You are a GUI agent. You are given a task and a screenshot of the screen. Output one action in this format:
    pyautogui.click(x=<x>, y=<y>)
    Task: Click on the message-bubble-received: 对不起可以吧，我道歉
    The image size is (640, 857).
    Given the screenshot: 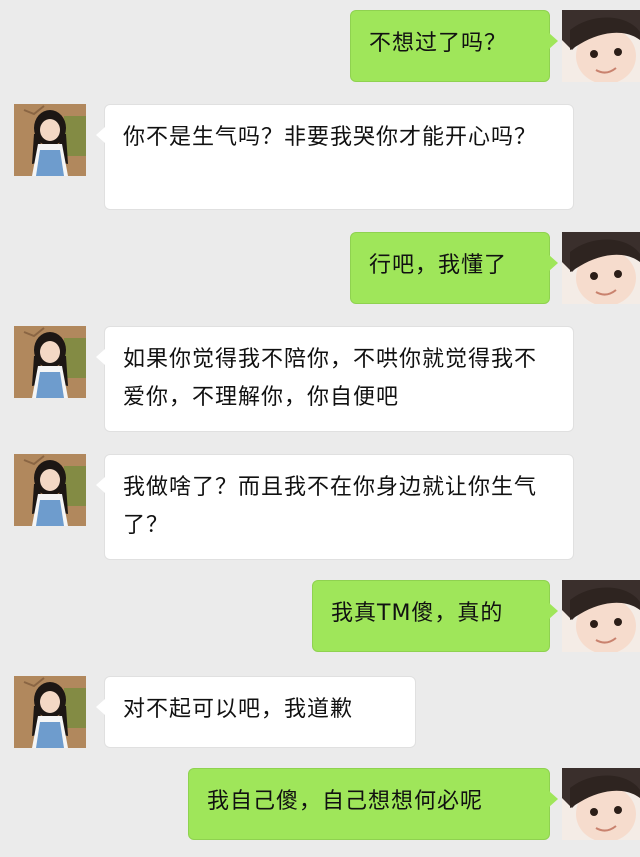 What is the action you would take?
    pyautogui.click(x=256, y=712)
    